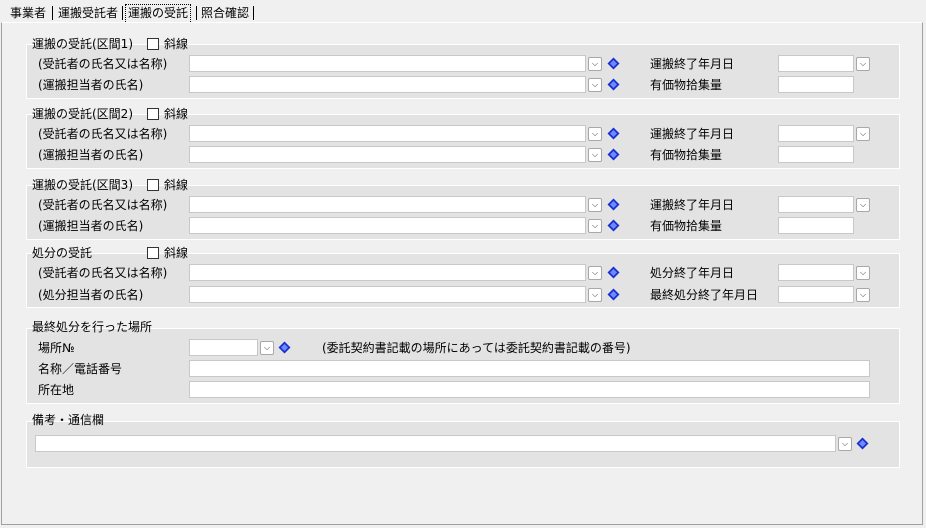  I want to click on tab-business-operator: 事業者, so click(28, 13).